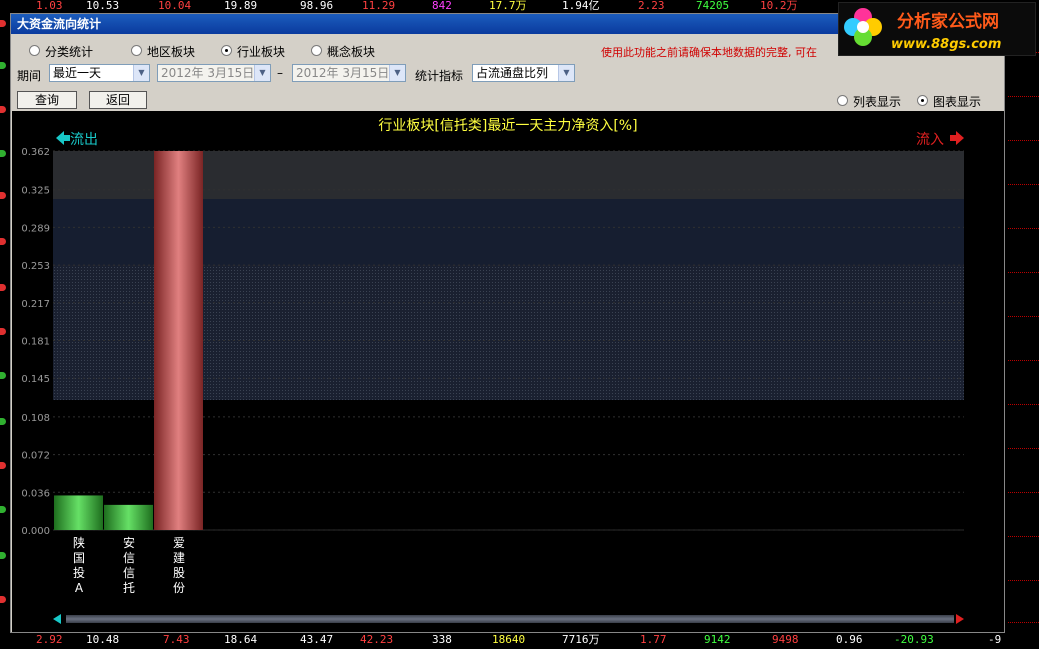 The image size is (1039, 649). Describe the element at coordinates (946, 44) in the screenshot. I see `logo-url: www.88gs.com` at that location.